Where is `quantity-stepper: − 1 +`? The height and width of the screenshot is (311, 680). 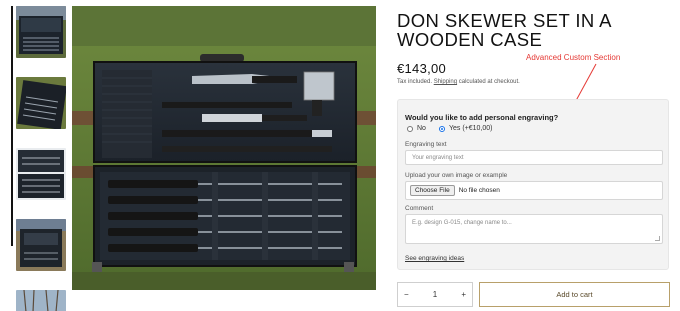 quantity-stepper: − 1 + is located at coordinates (435, 294).